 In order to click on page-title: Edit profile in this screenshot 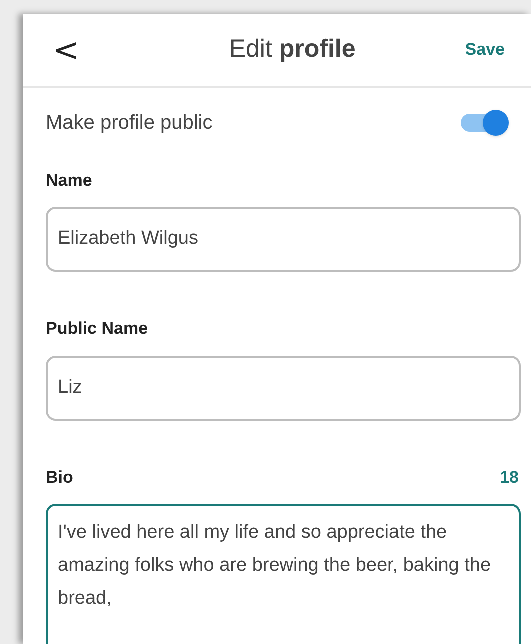, I will do `click(292, 49)`.